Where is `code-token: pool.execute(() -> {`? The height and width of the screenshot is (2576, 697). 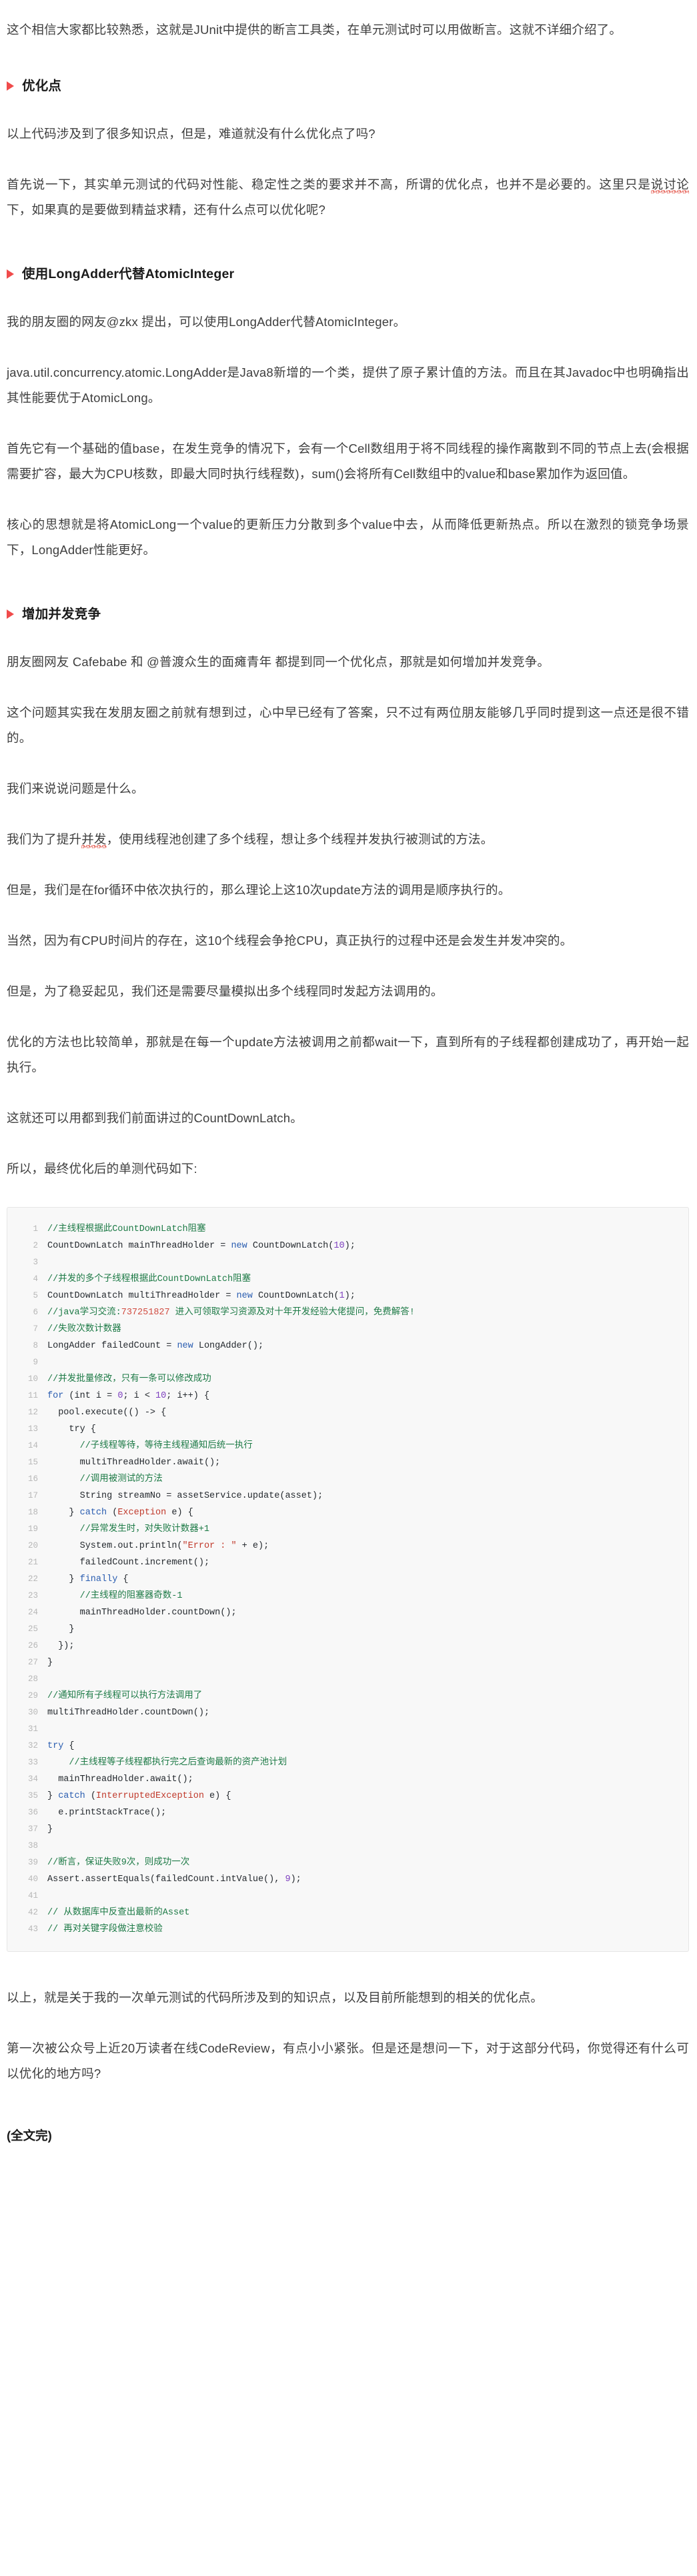 code-token: pool.execute(() -> { is located at coordinates (107, 1413).